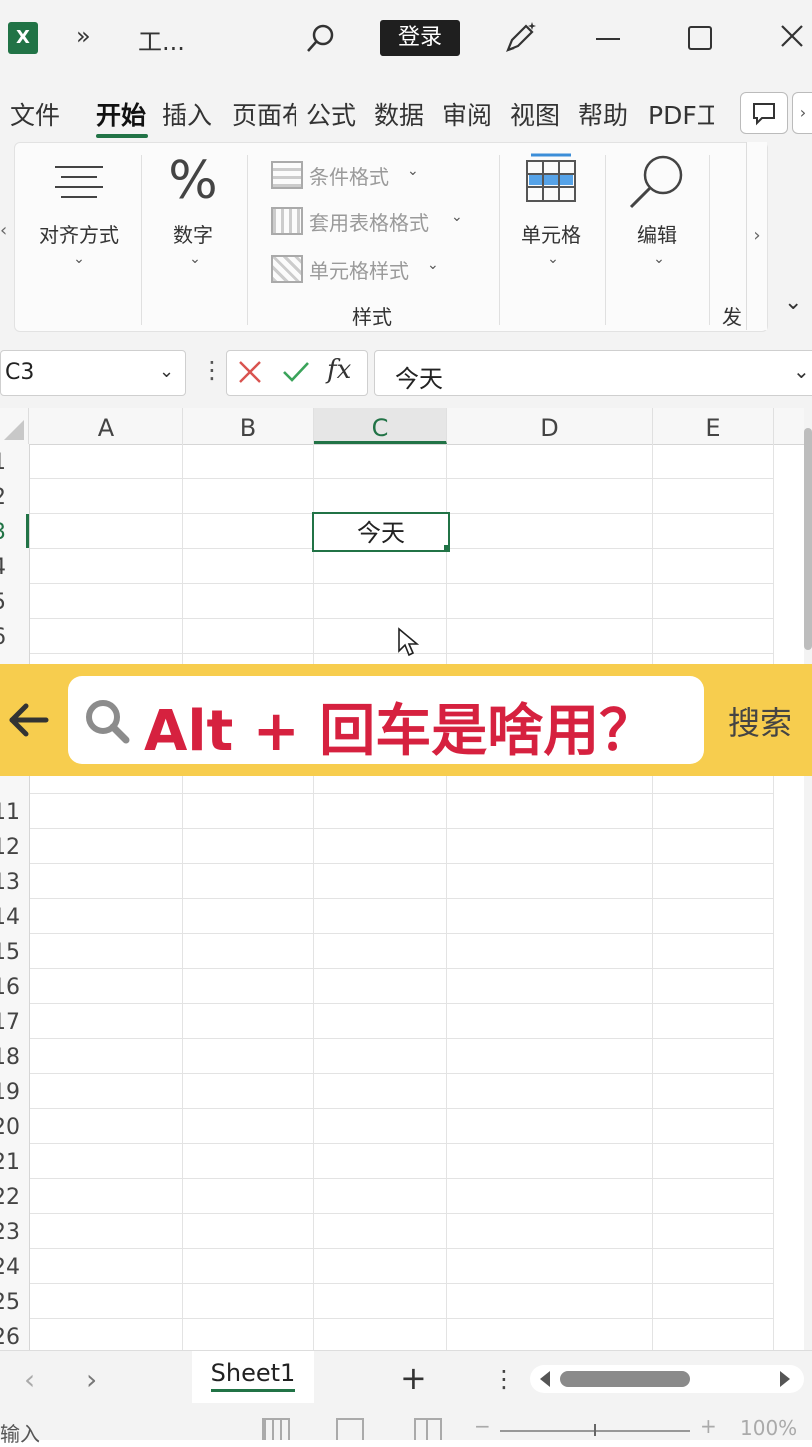 This screenshot has width=812, height=1447. I want to click on column-header-b: B, so click(248, 426).